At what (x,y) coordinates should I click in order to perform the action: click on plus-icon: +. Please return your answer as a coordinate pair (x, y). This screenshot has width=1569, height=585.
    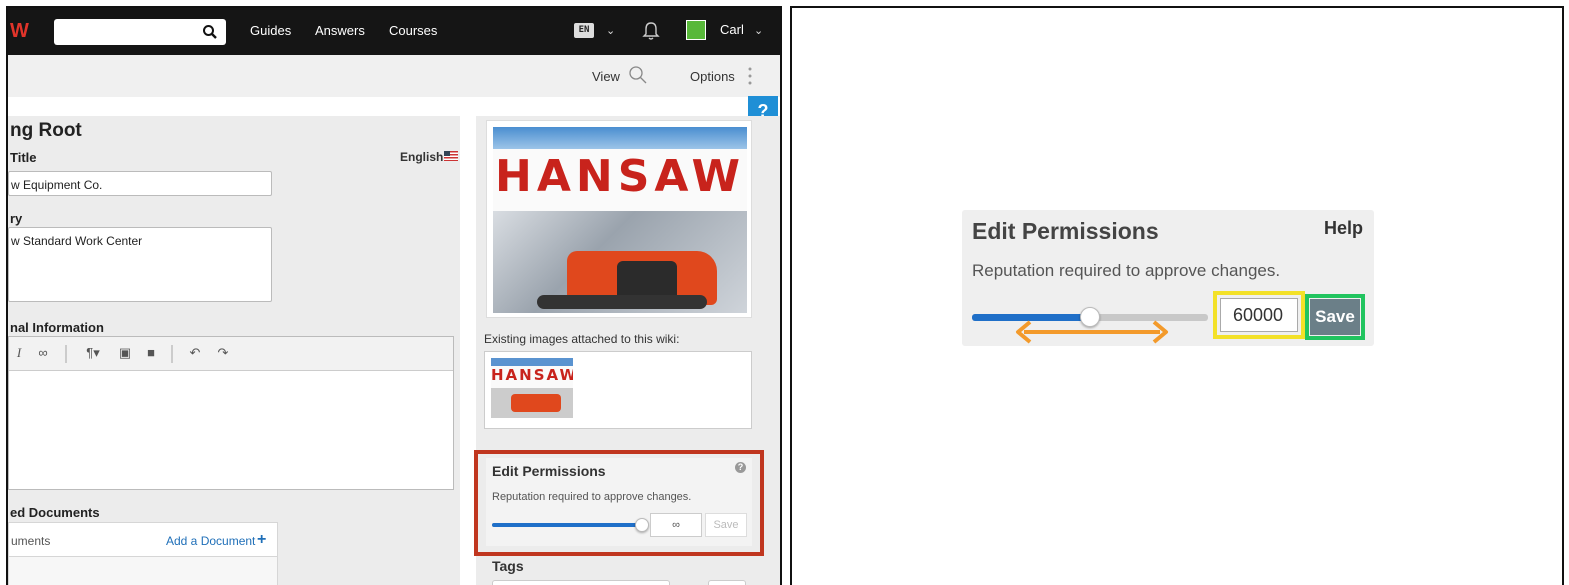
    Looking at the image, I should click on (261, 540).